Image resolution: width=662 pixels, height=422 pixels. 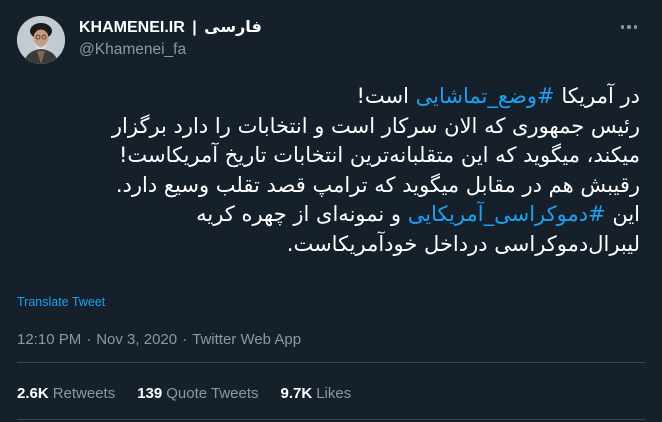 I want to click on likes-stat: 9.7K Likes, so click(x=316, y=394).